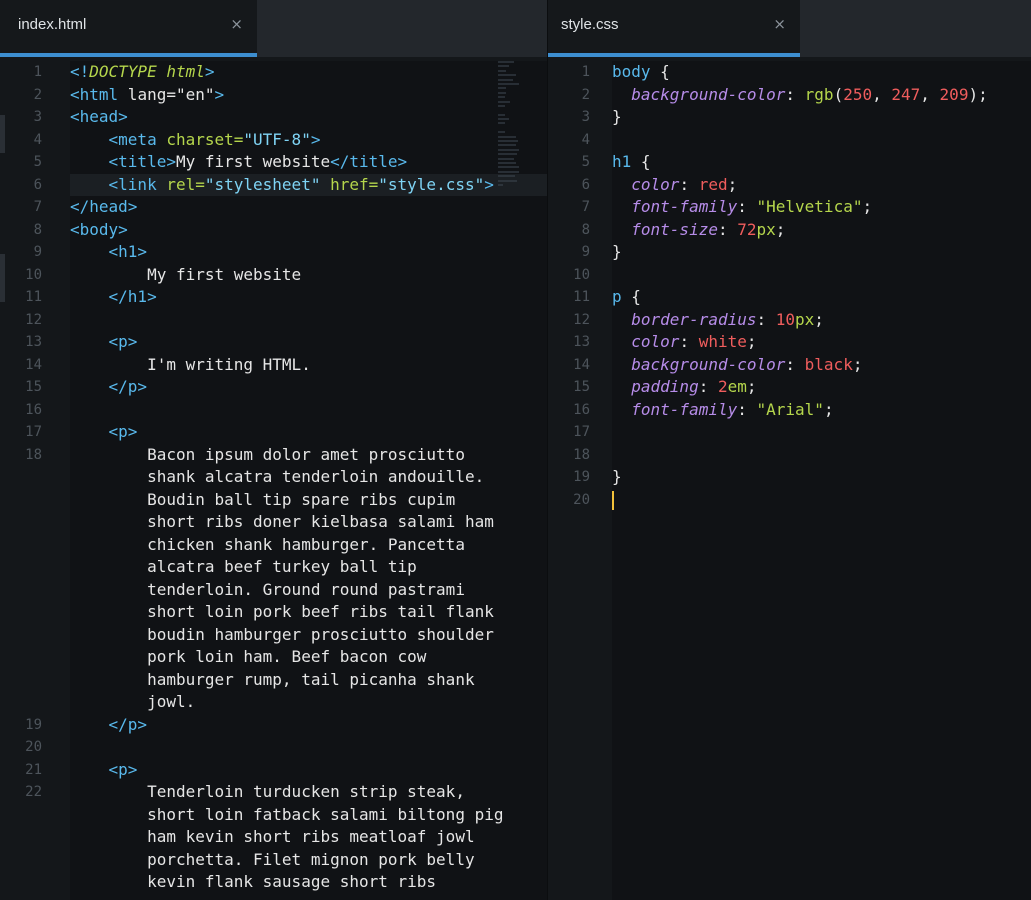 This screenshot has height=900, width=1031. What do you see at coordinates (209, 71) in the screenshot?
I see `code-token: >` at bounding box center [209, 71].